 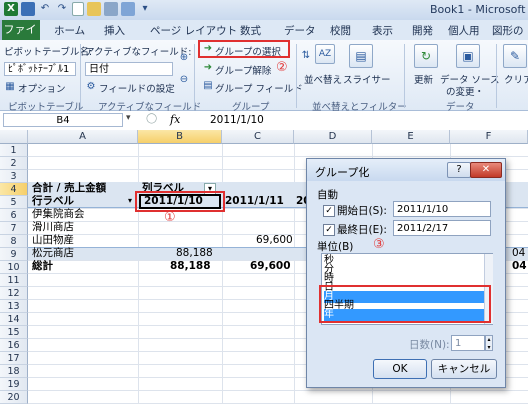 I want to click on sort-az-icon: ⇅, so click(x=306, y=56).